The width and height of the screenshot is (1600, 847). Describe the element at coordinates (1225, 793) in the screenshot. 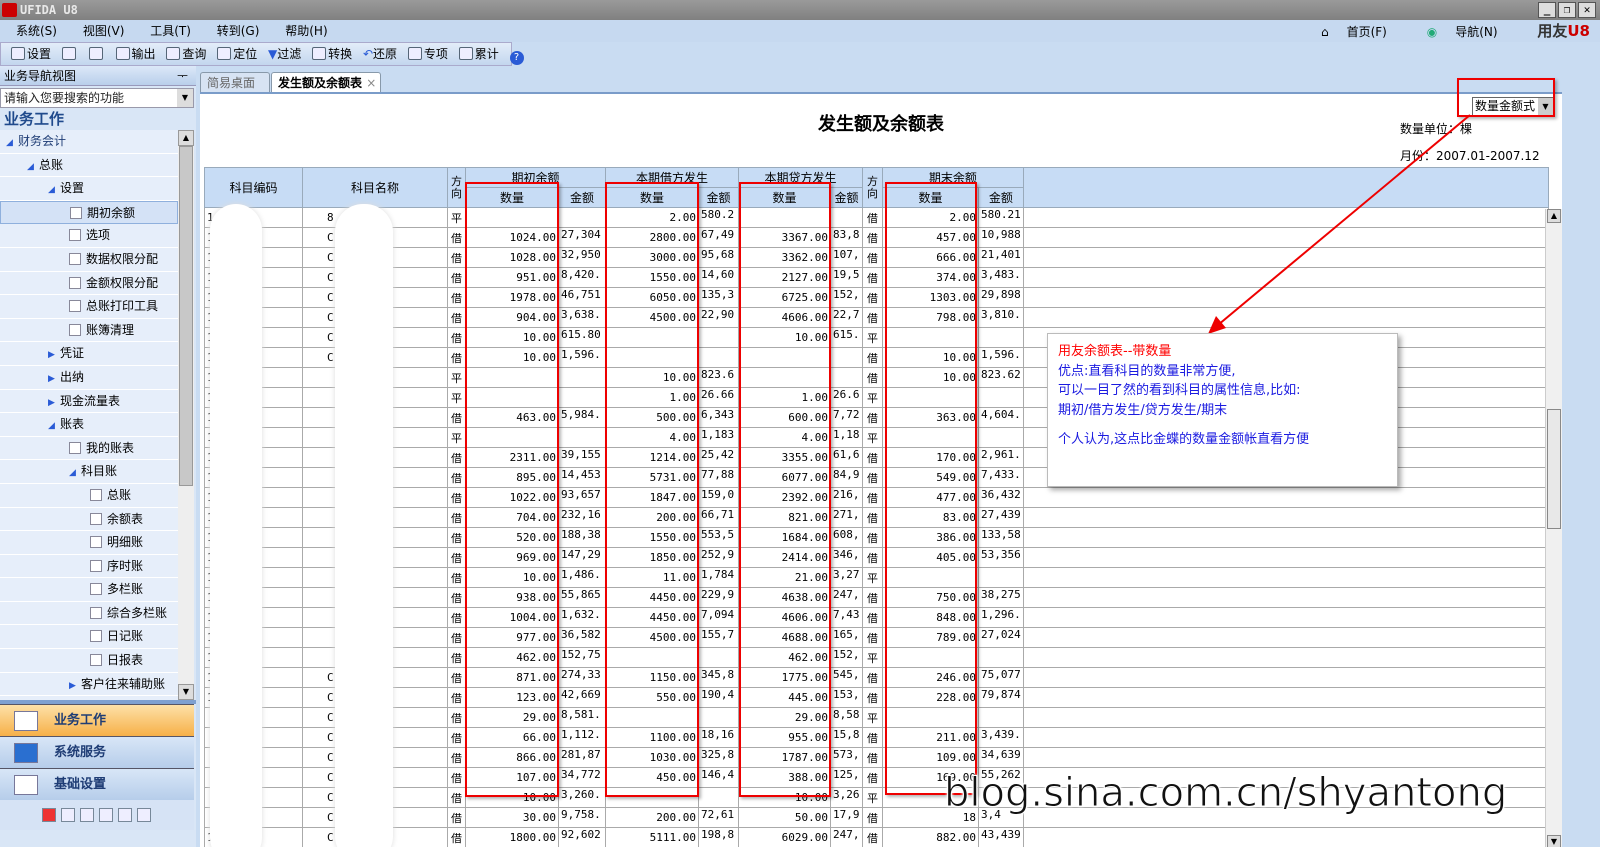

I see `watermark: blog.sina.com.cn/shyantong` at that location.